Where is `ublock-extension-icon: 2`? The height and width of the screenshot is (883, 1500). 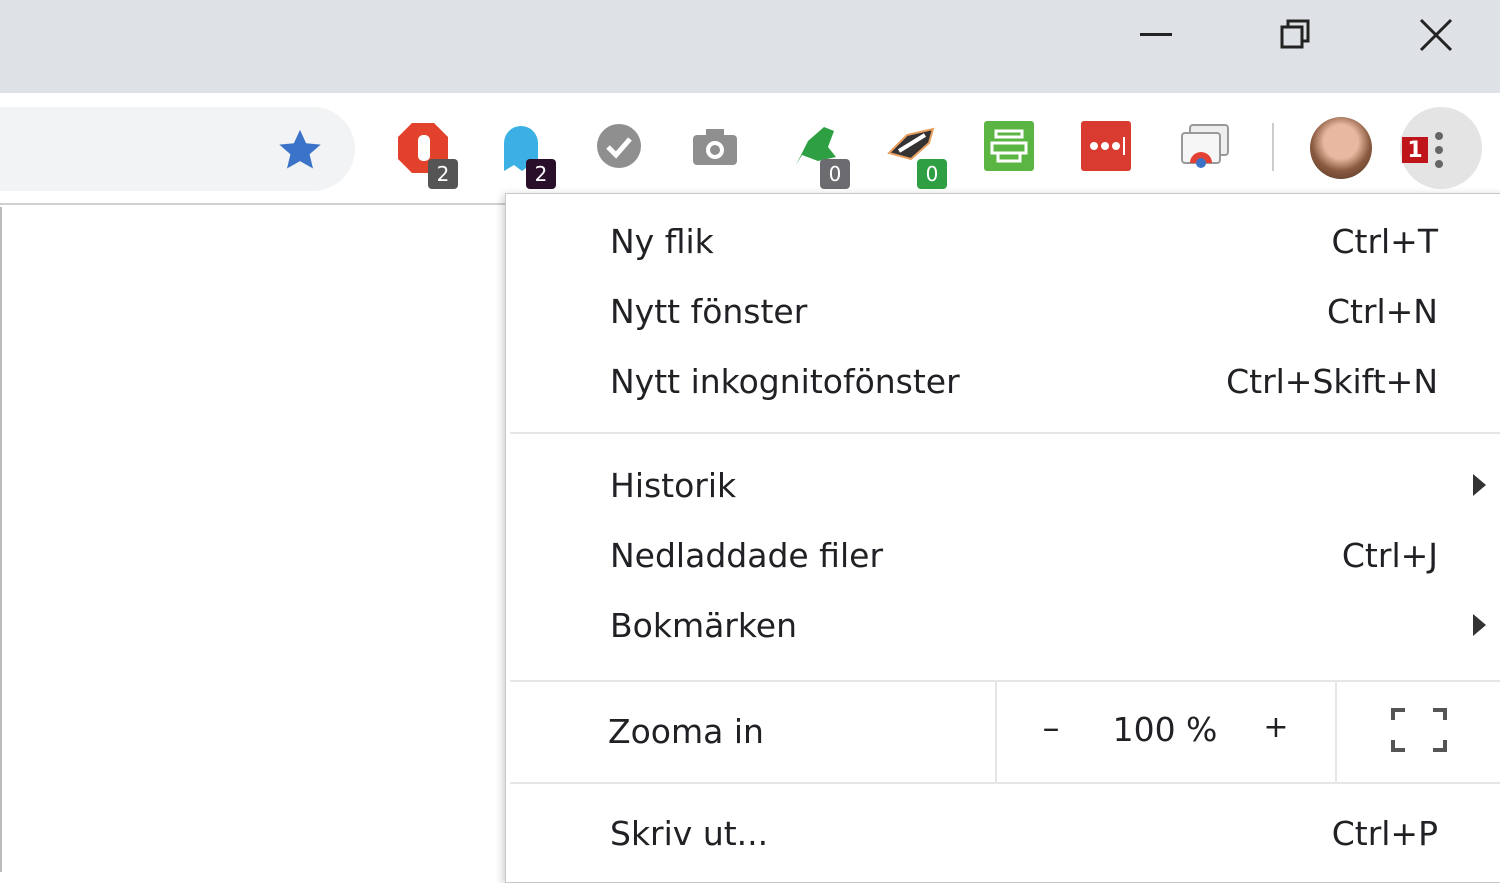
ublock-extension-icon: 2 is located at coordinates (427, 155).